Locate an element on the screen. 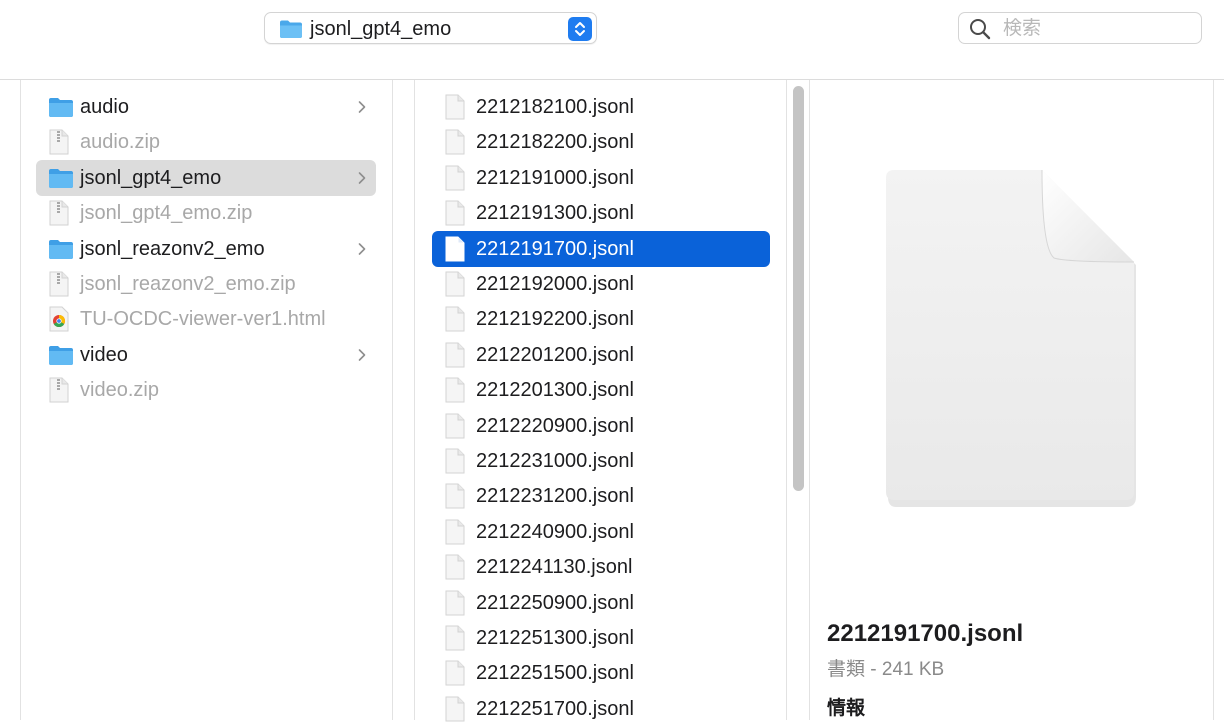  file-row: audio.zip is located at coordinates (206, 142).